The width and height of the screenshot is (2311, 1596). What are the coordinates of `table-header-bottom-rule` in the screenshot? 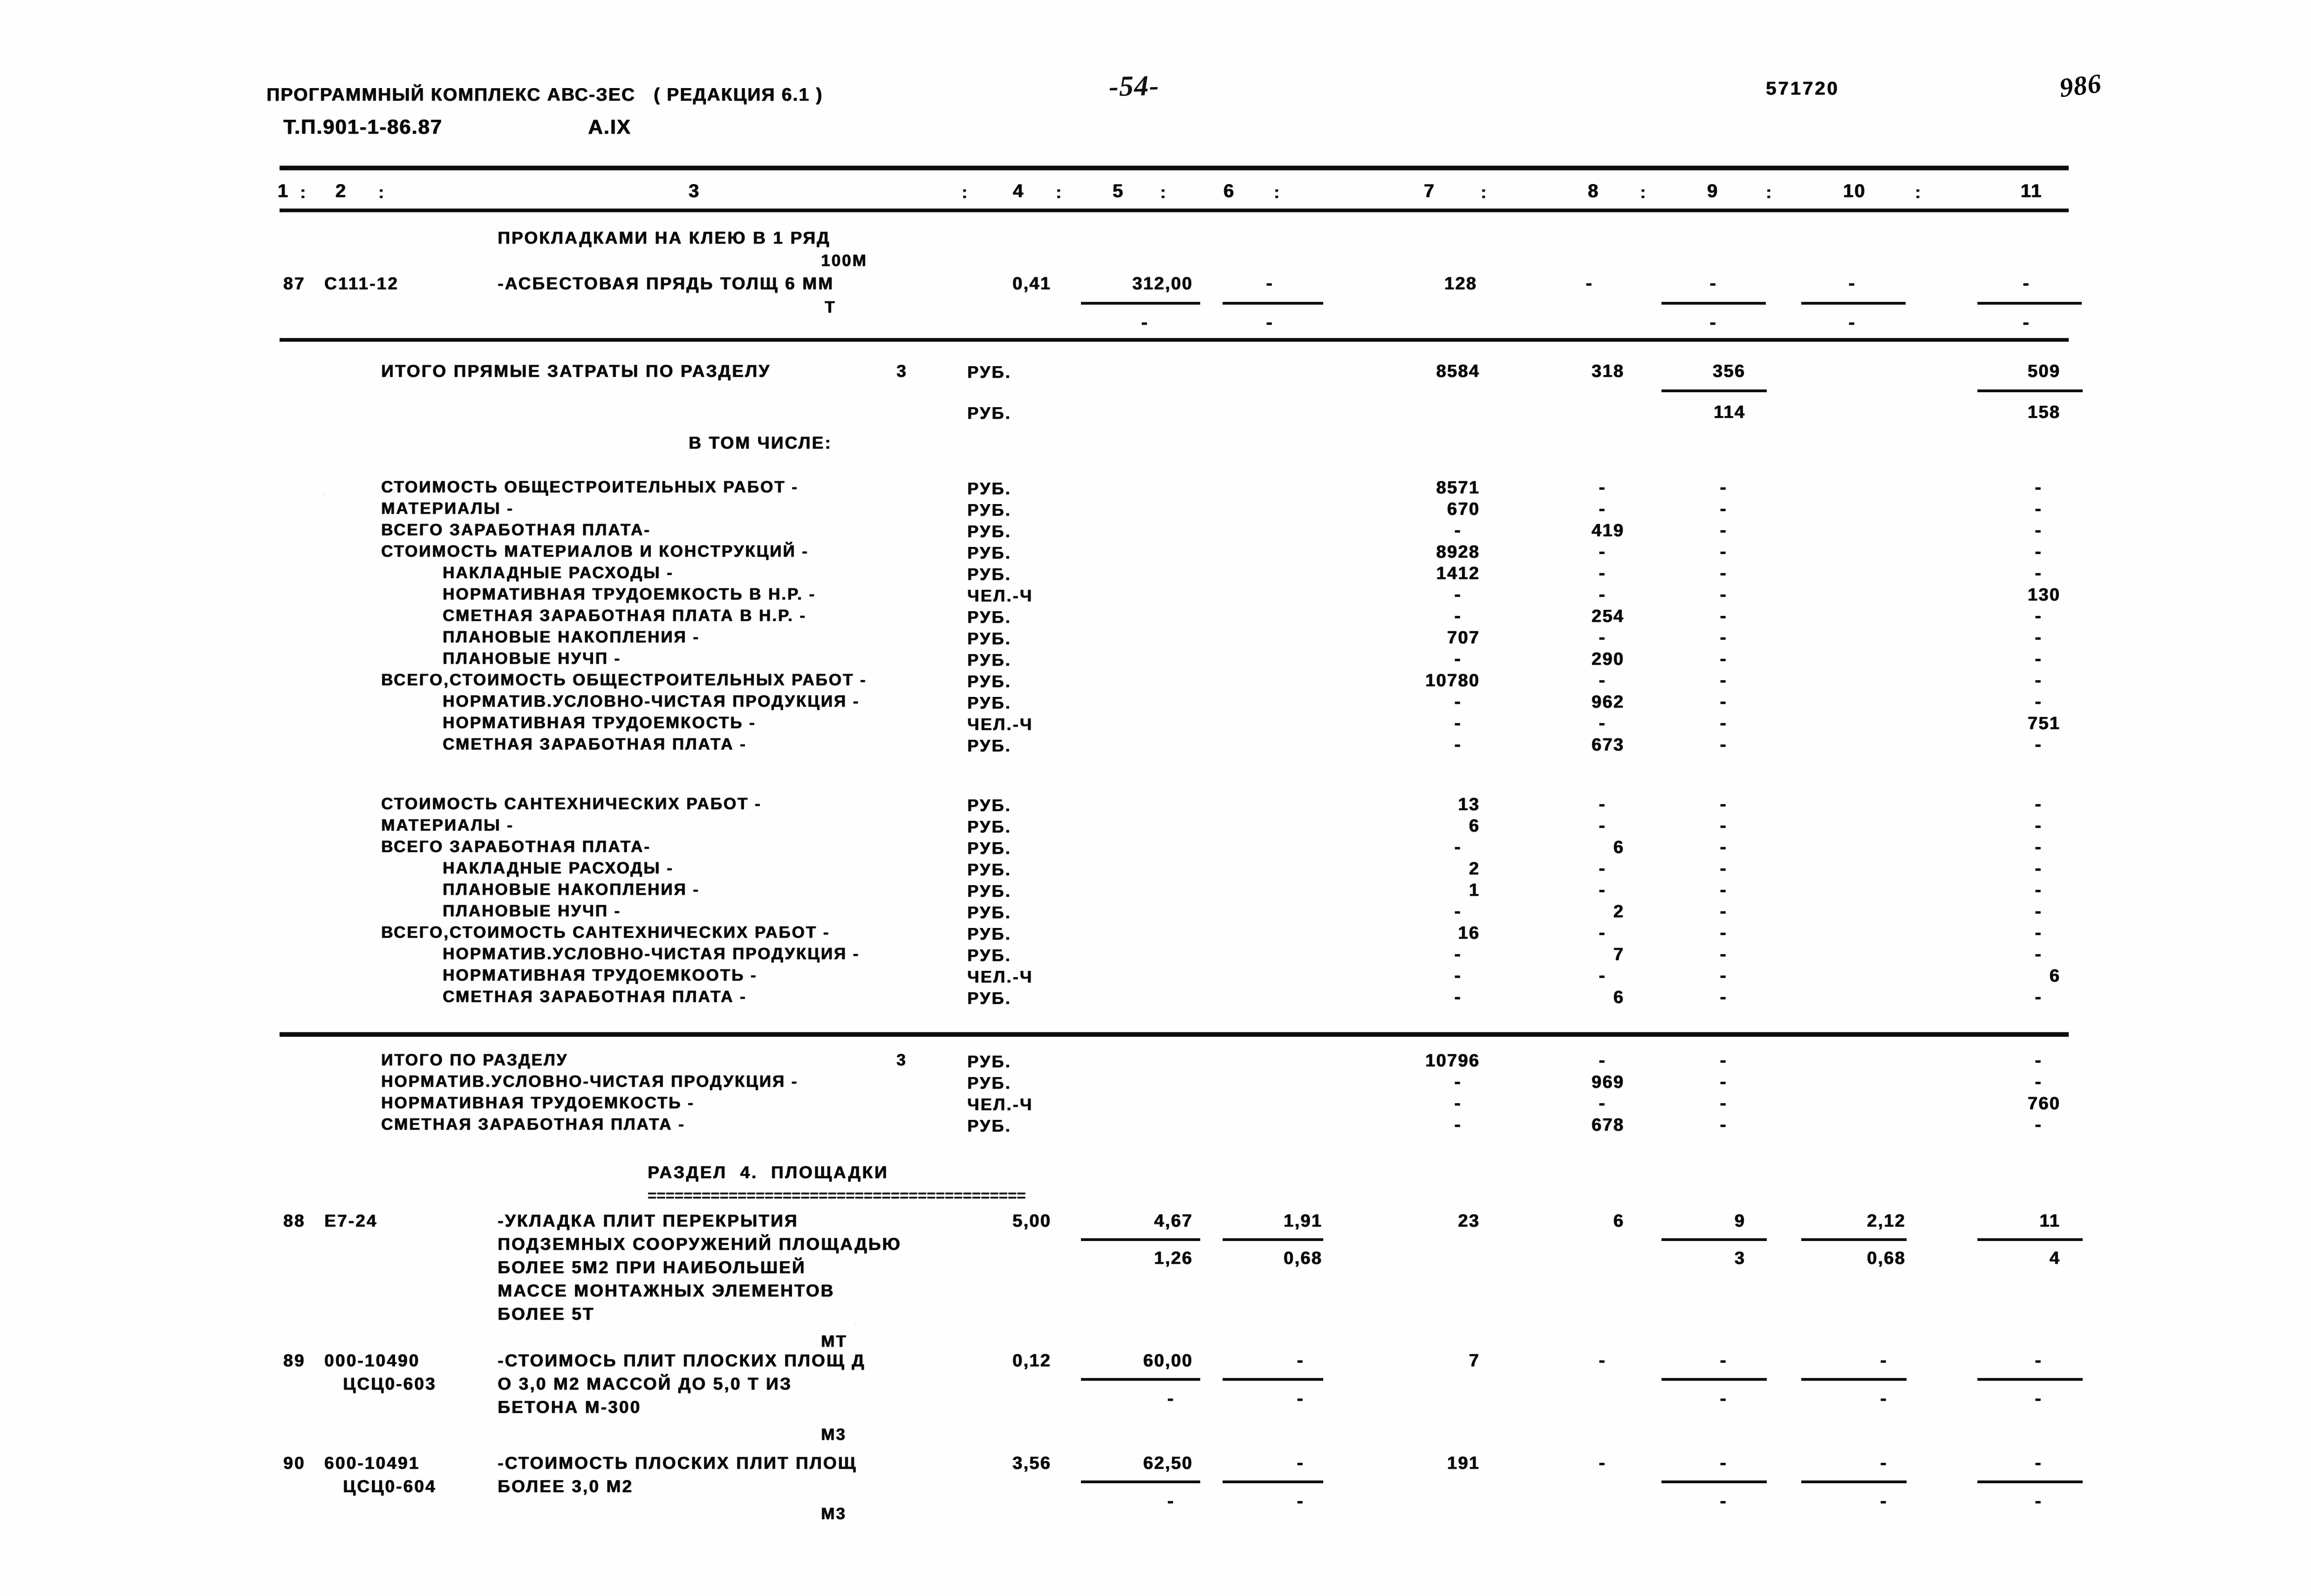 It's located at (1174, 210).